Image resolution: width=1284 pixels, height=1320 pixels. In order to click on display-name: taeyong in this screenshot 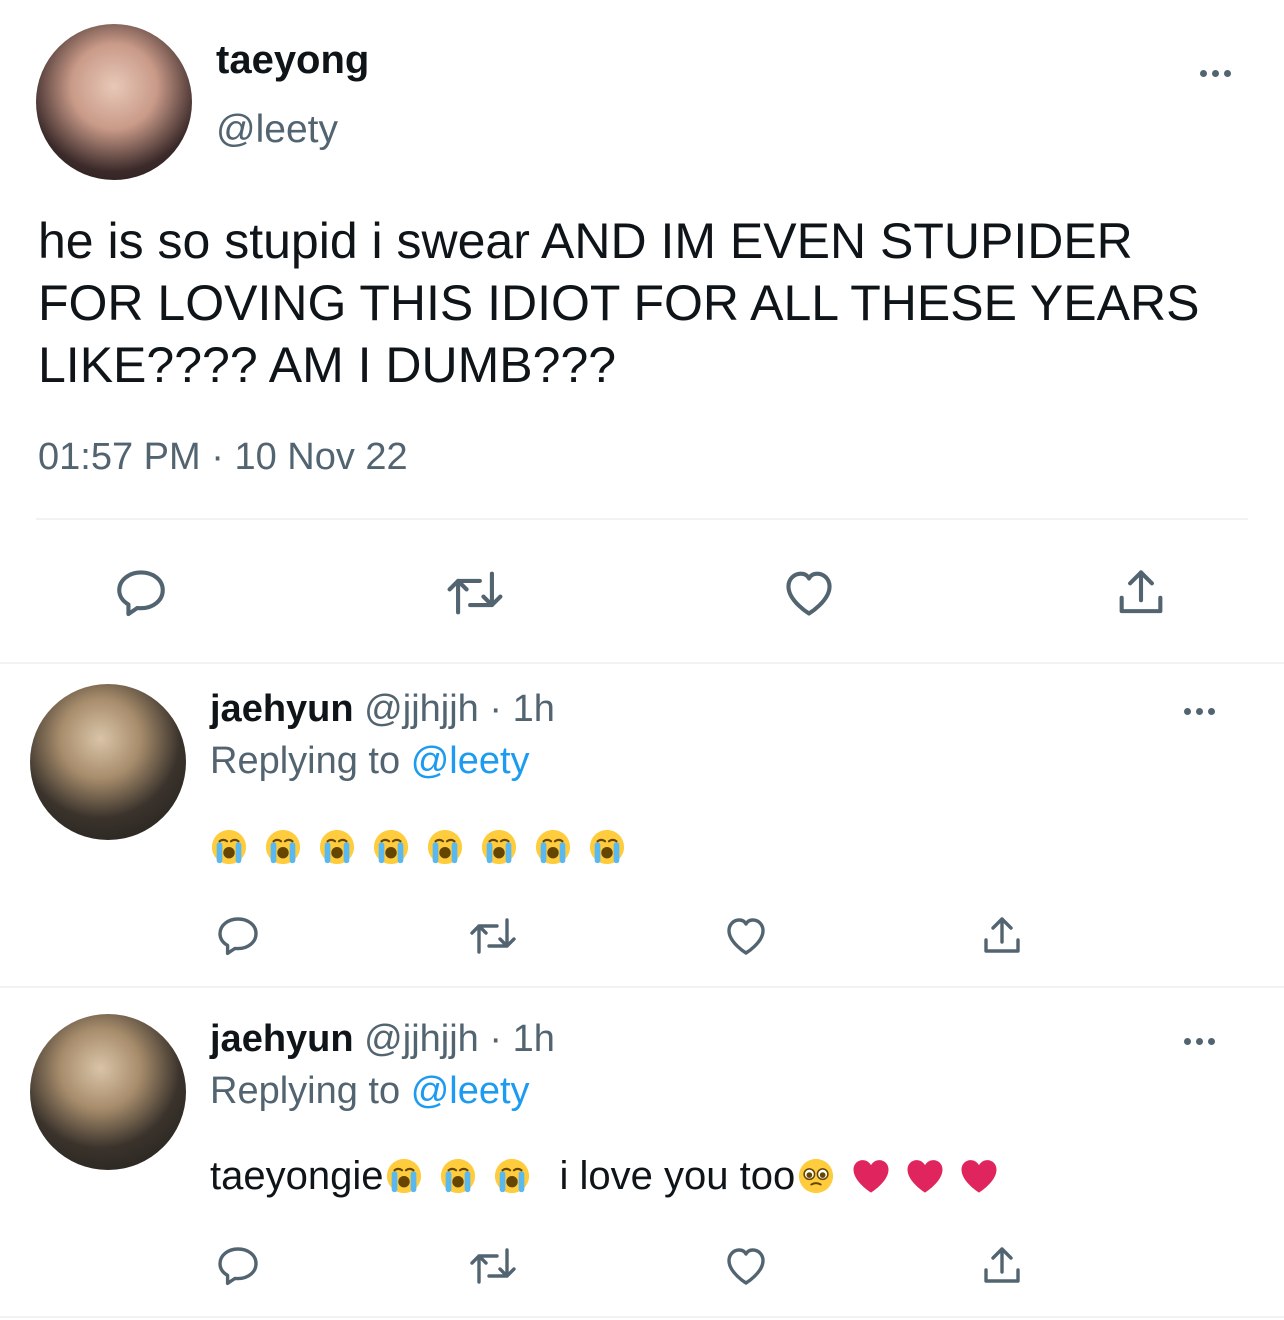, I will do `click(292, 60)`.